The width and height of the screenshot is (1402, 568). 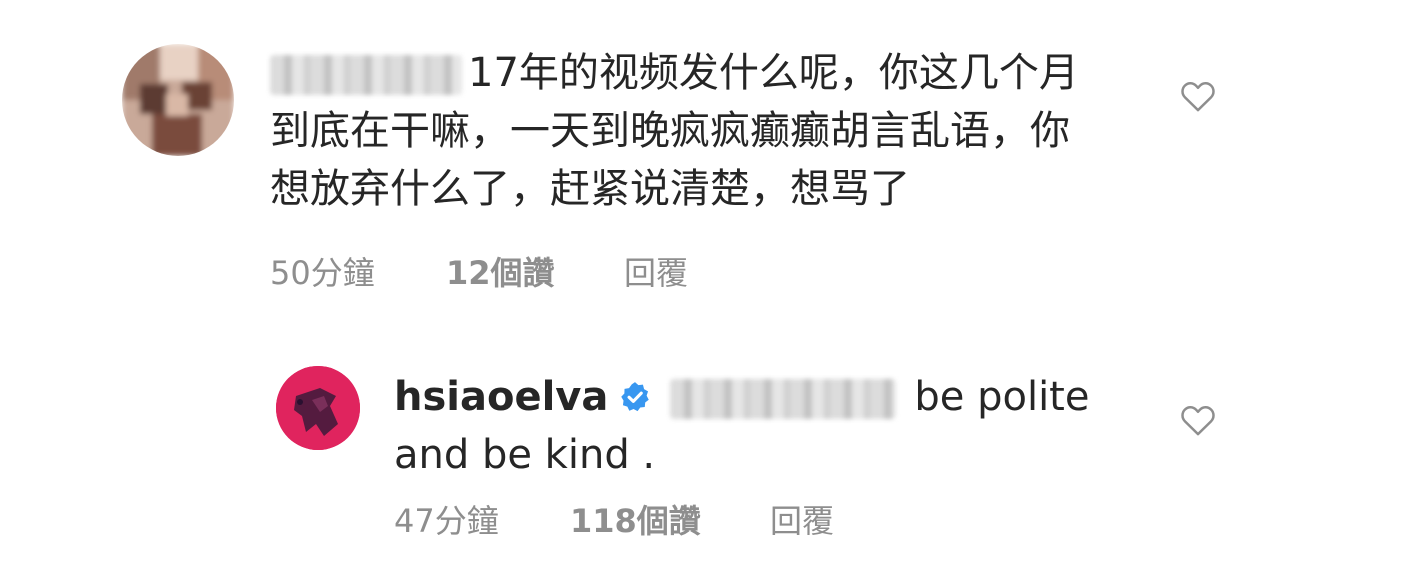 I want to click on comment-text-line: 到底在干嘛，一天到晚疯疯癫癫胡言乱语，你, so click(x=670, y=131).